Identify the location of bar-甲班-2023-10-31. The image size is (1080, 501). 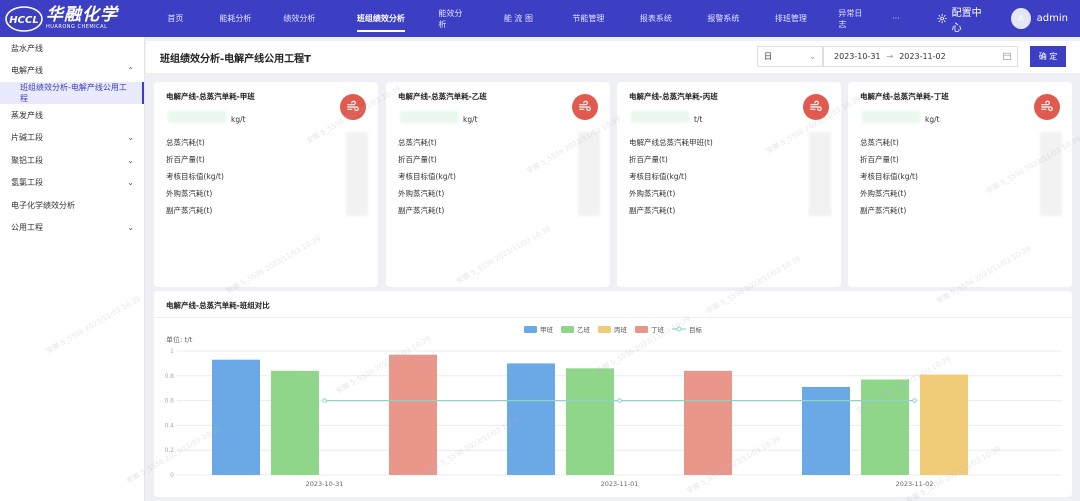
(236, 417).